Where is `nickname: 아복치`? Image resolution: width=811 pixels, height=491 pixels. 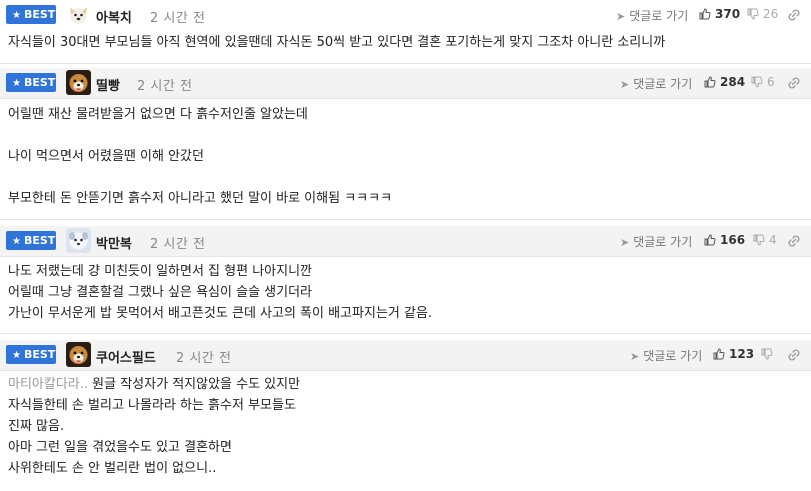 nickname: 아복치 is located at coordinates (114, 16).